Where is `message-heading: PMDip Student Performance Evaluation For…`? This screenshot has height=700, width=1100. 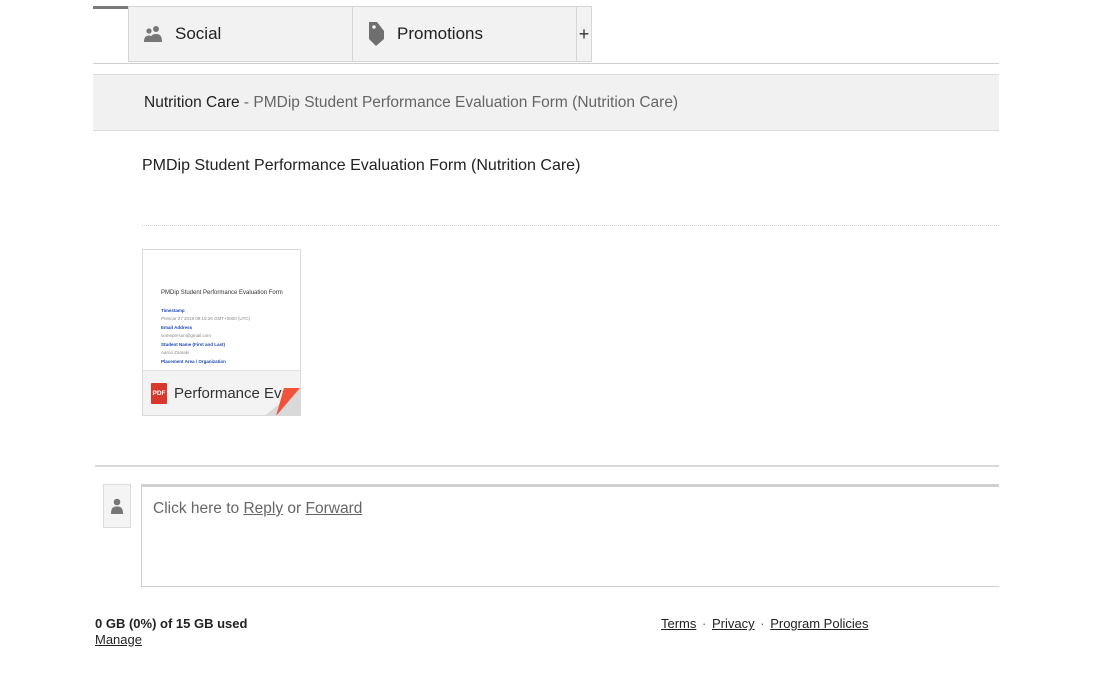 message-heading: PMDip Student Performance Evaluation For… is located at coordinates (361, 165).